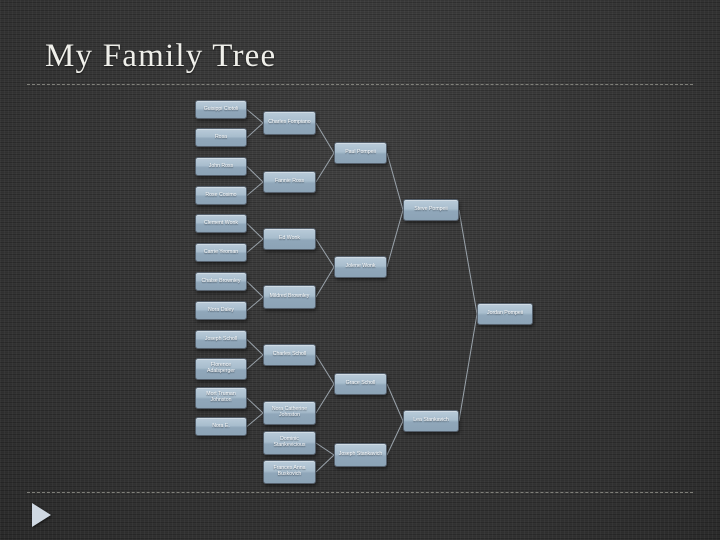  I want to click on tree-node: Florence Adalsperger, so click(221, 369).